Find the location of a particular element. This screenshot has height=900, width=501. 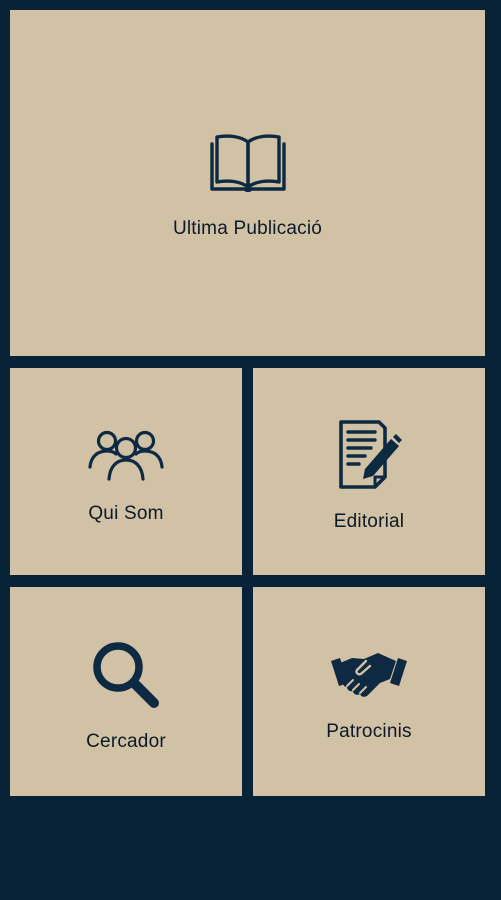

tile-editorial: Editorial is located at coordinates (369, 471).